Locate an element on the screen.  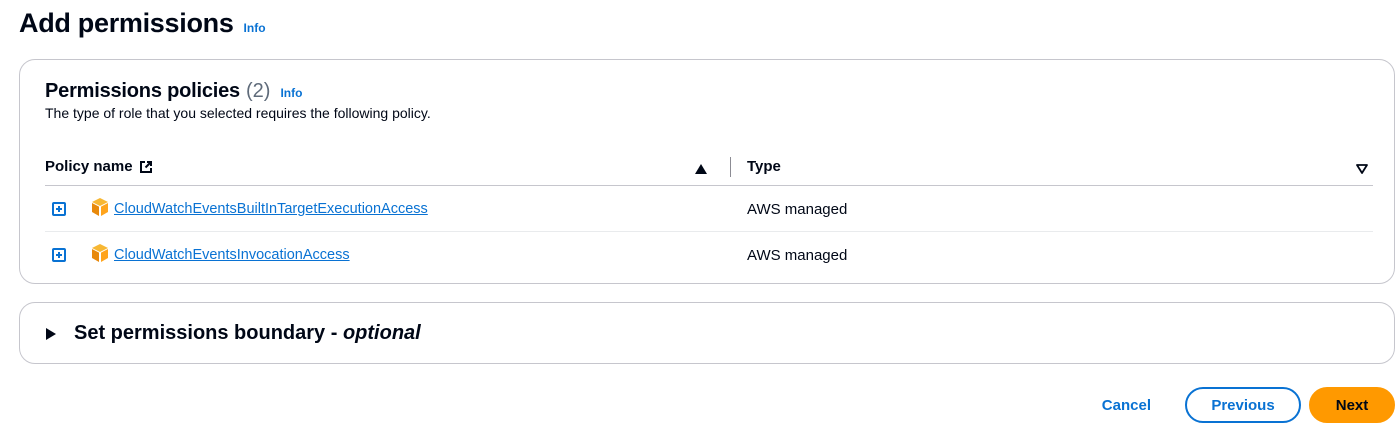
column-header-policy-name-label: Policy name is located at coordinates (89, 166).